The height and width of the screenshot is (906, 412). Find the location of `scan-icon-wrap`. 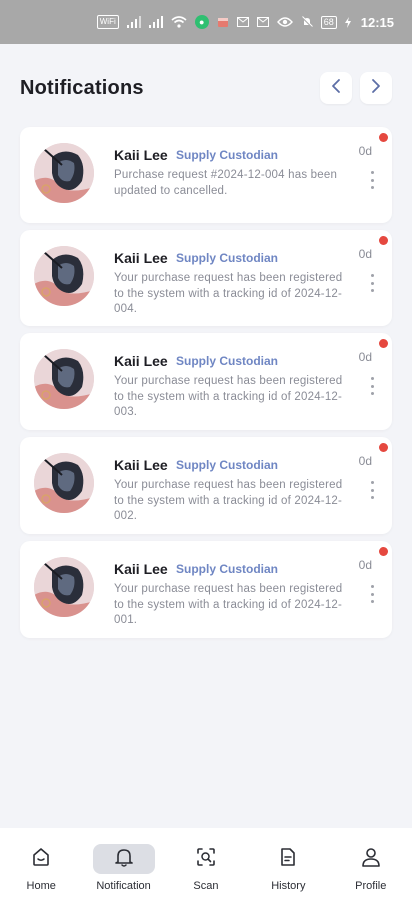

scan-icon-wrap is located at coordinates (206, 859).